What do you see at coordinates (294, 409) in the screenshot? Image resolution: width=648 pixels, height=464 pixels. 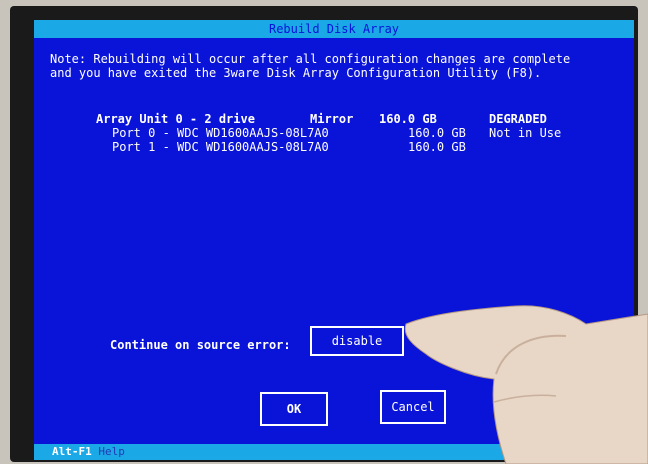 I see `ok-button: OK` at bounding box center [294, 409].